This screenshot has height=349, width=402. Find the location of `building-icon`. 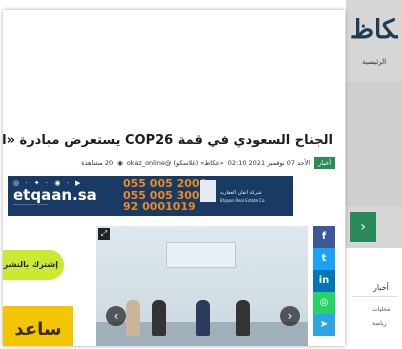

building-icon is located at coordinates (208, 191).